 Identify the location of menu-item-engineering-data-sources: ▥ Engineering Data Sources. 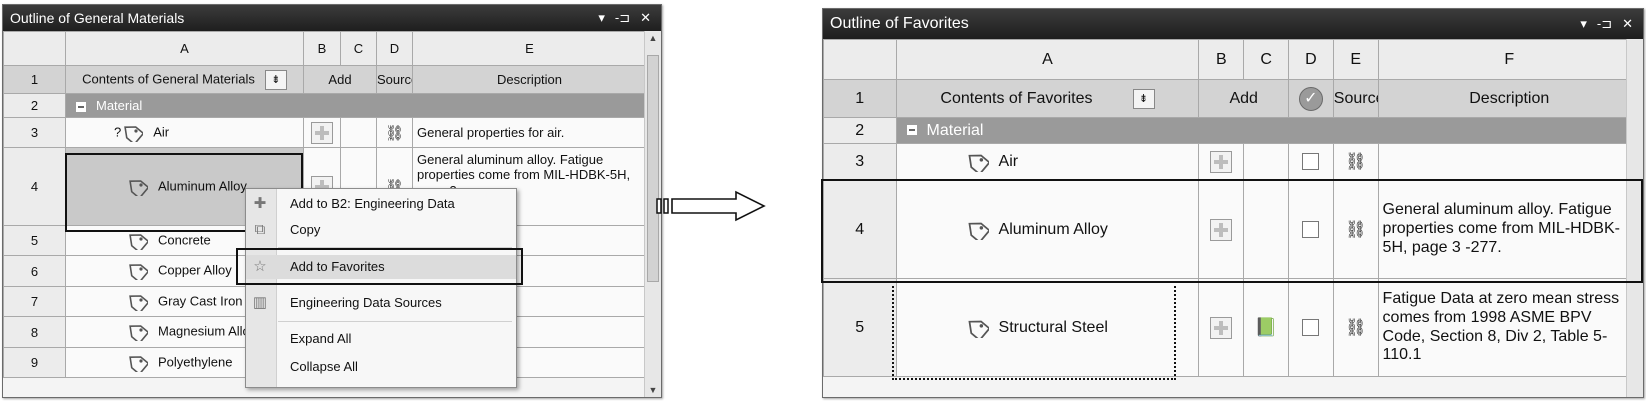
(381, 303).